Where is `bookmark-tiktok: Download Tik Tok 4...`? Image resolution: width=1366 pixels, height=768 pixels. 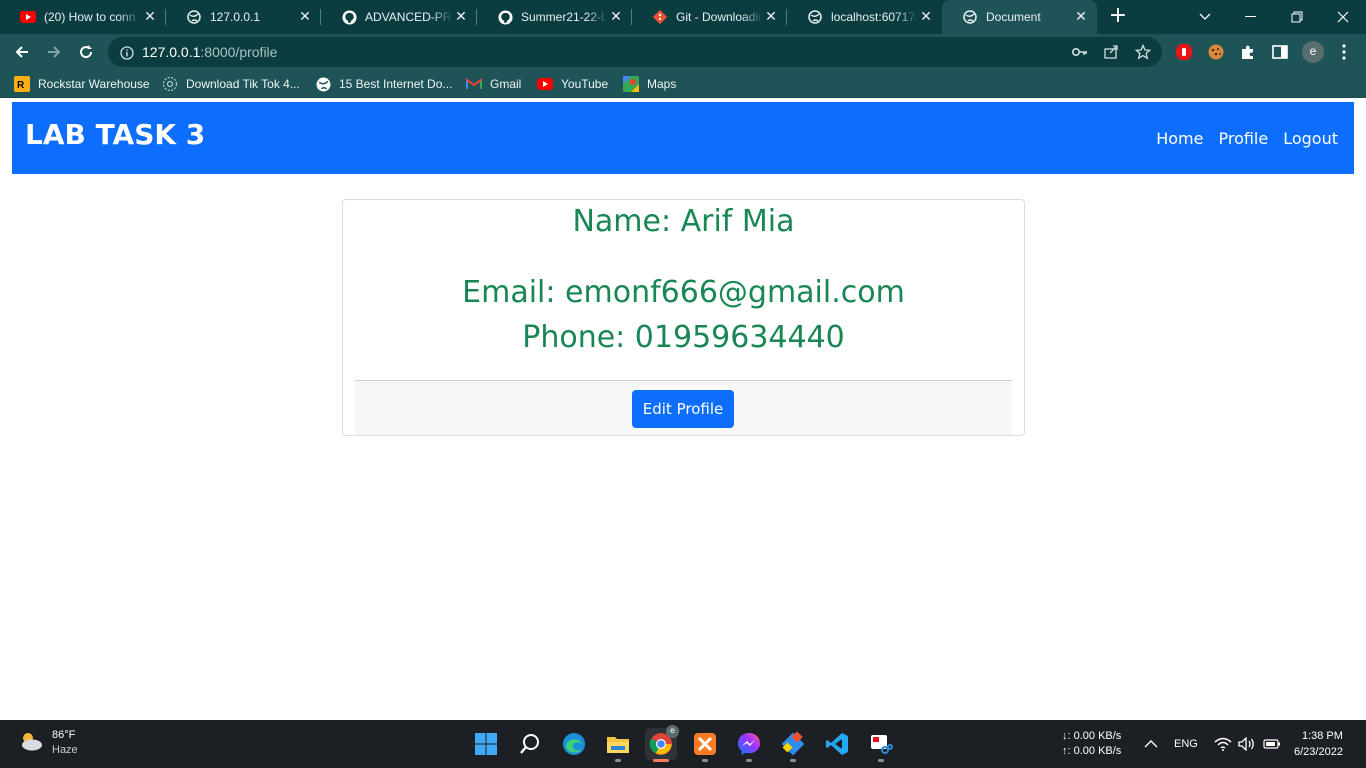 bookmark-tiktok: Download Tik Tok 4... is located at coordinates (231, 84).